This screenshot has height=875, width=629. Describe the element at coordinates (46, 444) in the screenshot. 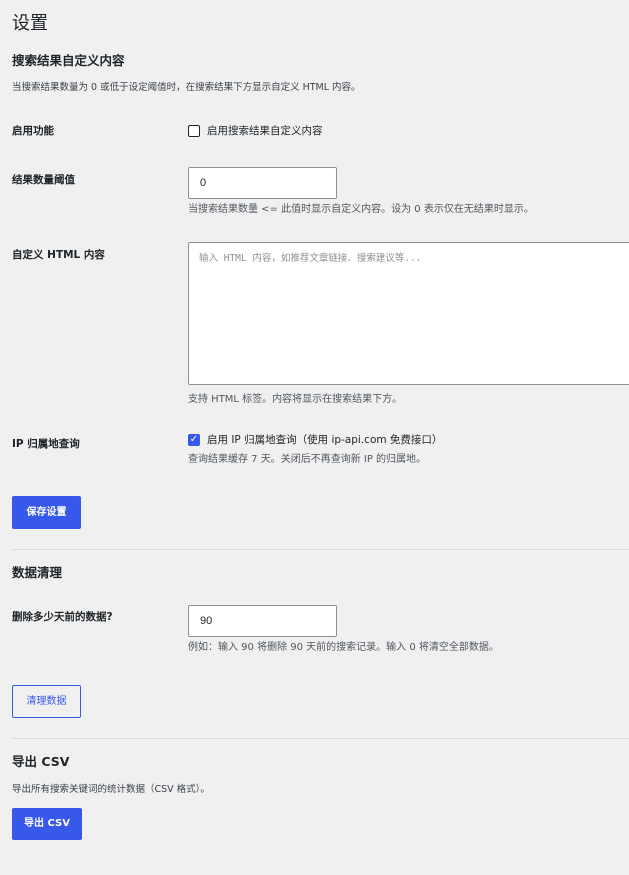

I see `ip-lookup-label: IP 归属地查询` at that location.